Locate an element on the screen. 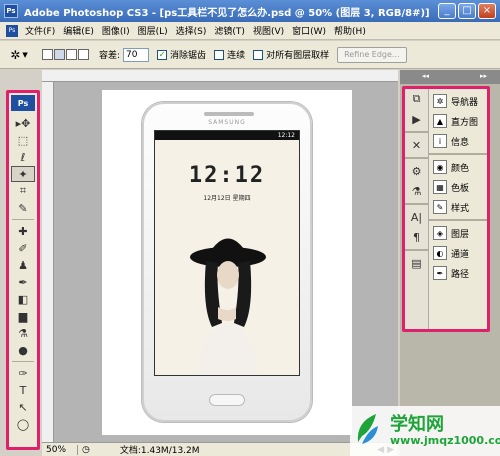 This screenshot has width=500, height=456. close-button: × is located at coordinates (487, 11).